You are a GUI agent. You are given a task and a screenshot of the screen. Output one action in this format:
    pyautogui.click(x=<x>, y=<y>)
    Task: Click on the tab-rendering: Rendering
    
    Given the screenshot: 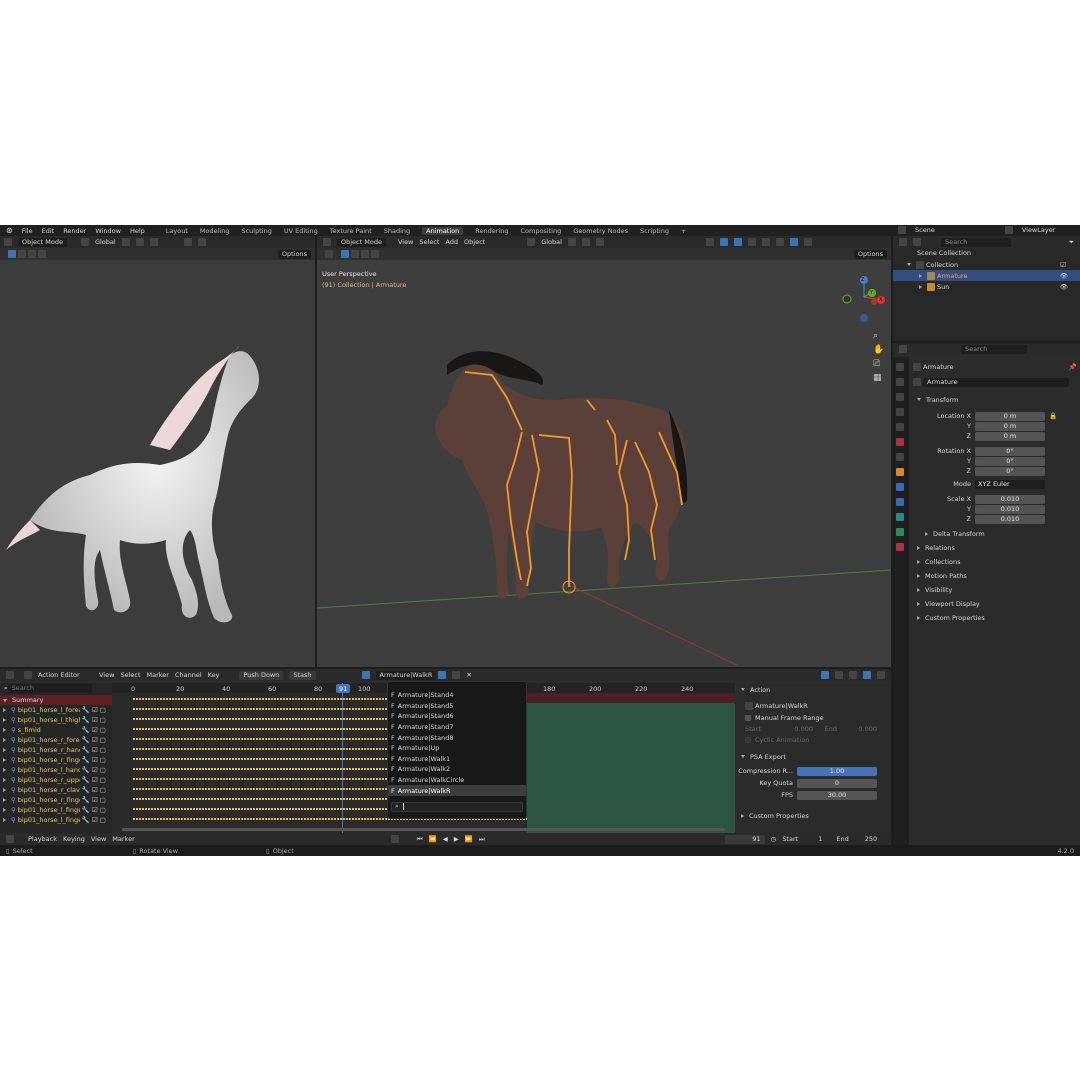 What is the action you would take?
    pyautogui.click(x=491, y=231)
    